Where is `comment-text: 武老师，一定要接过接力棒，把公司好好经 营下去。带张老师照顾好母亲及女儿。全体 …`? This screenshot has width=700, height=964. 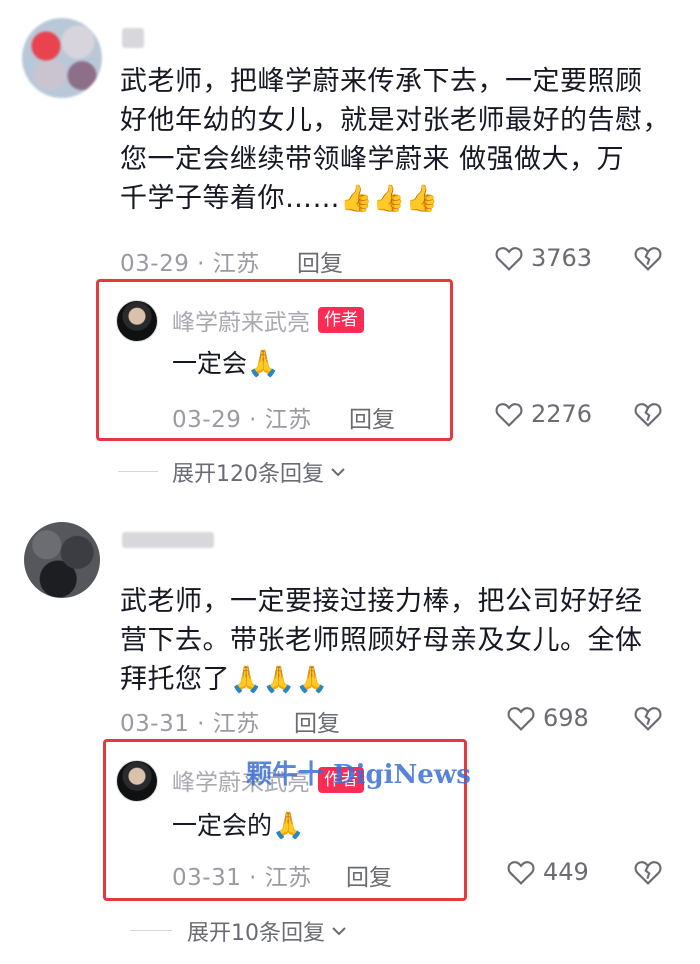
comment-text: 武老师，一定要接过接力棒，把公司好好经 营下去。带张老师照顾好母亲及女儿。全体 … is located at coordinates (381, 640).